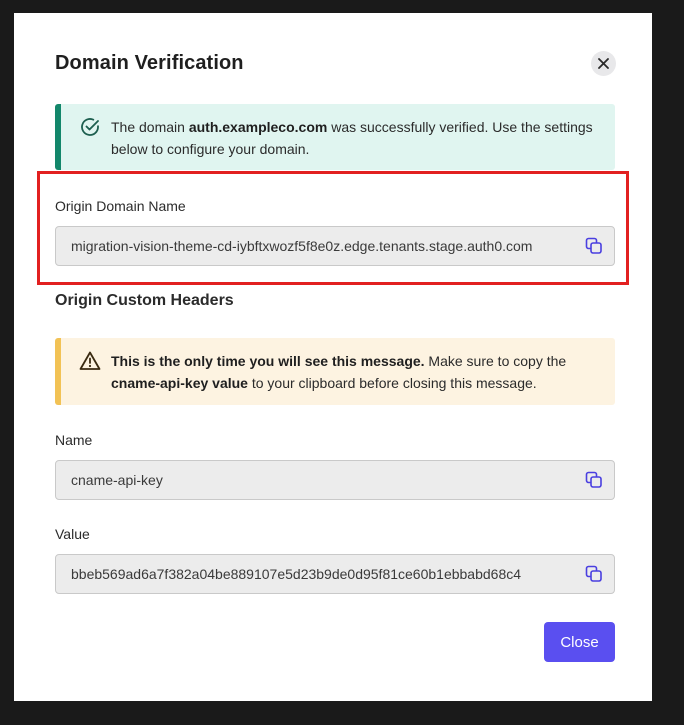 Image resolution: width=684 pixels, height=725 pixels. What do you see at coordinates (321, 480) in the screenshot?
I see `header-name-value: cname-api-key` at bounding box center [321, 480].